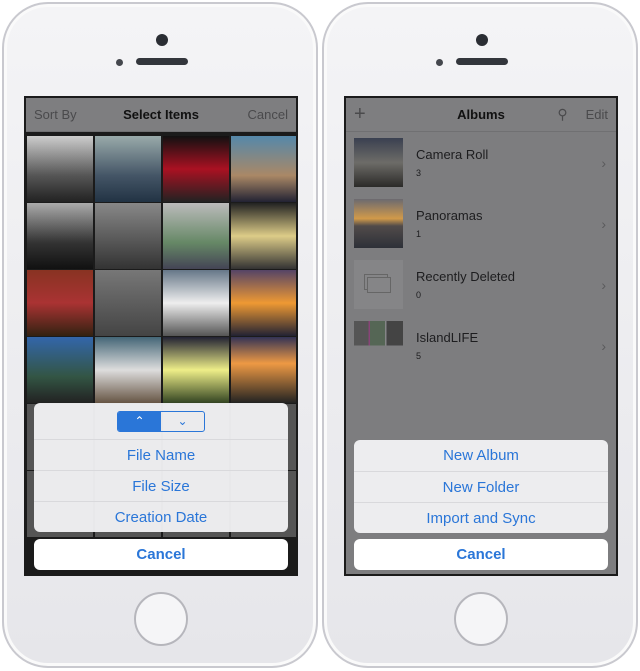 This screenshot has width=640, height=671. What do you see at coordinates (182, 421) in the screenshot?
I see `chevron-down-icon: ⌄` at bounding box center [182, 421].